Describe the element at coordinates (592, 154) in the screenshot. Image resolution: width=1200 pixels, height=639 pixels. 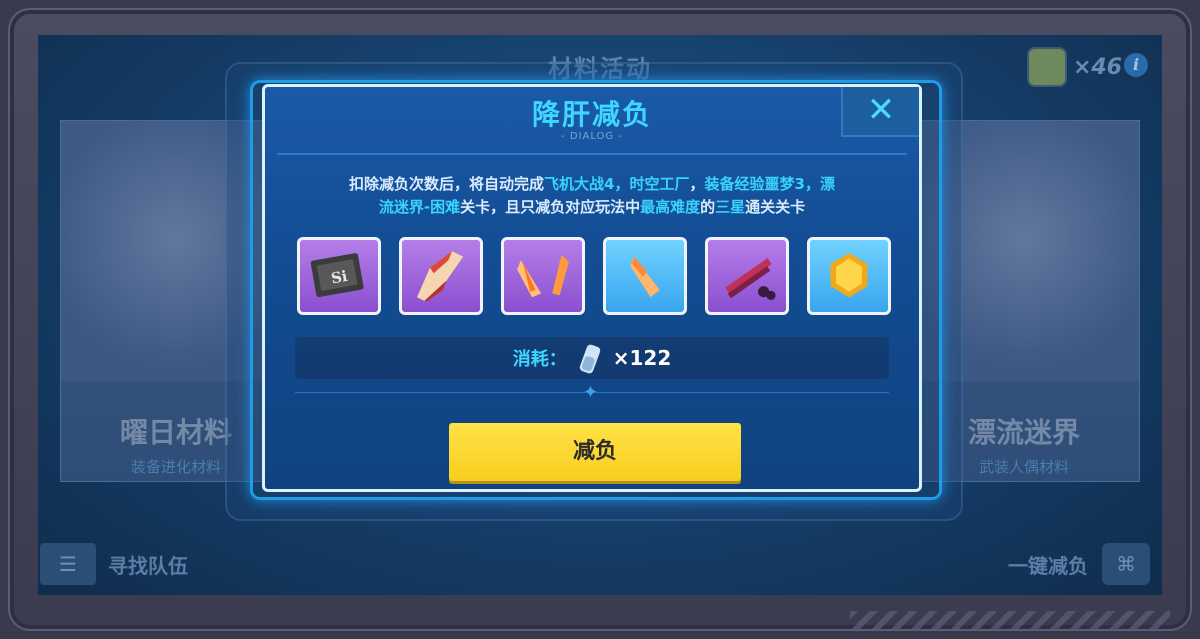
I see `header-divider` at that location.